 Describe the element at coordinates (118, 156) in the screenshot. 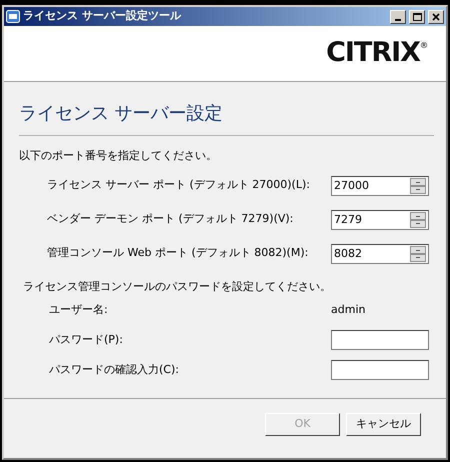

I see `instruction-text: 以下のポート番号を指定してください。` at that location.